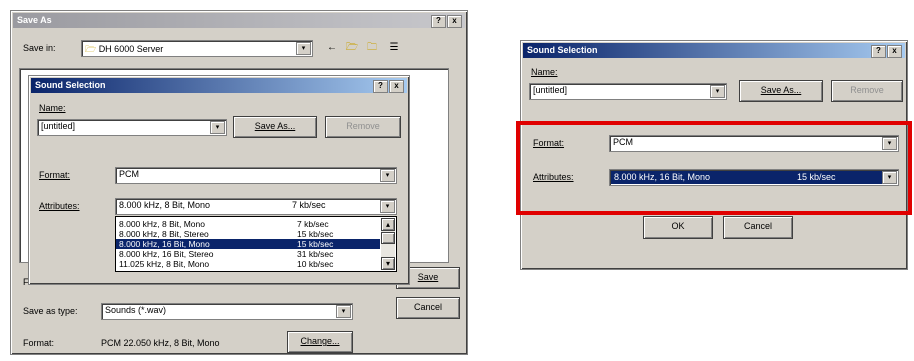 The height and width of the screenshot is (361, 914). I want to click on scroll-down-icon: ▾, so click(388, 263).